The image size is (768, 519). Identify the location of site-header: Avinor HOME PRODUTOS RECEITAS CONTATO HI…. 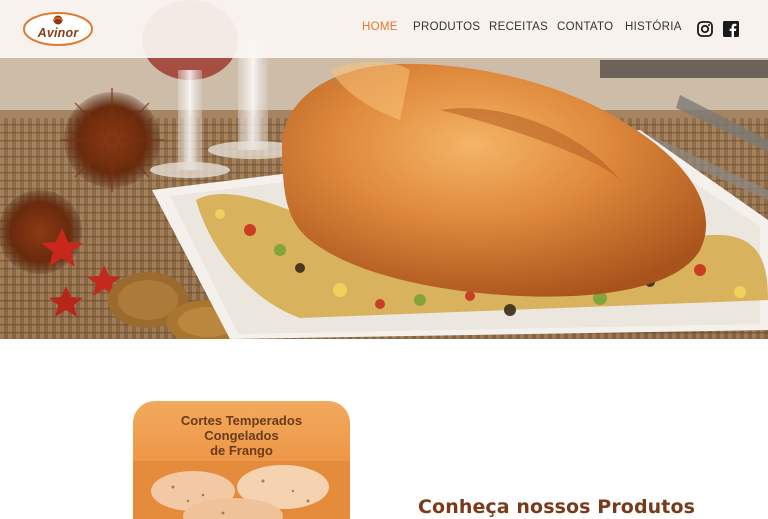
(384, 29).